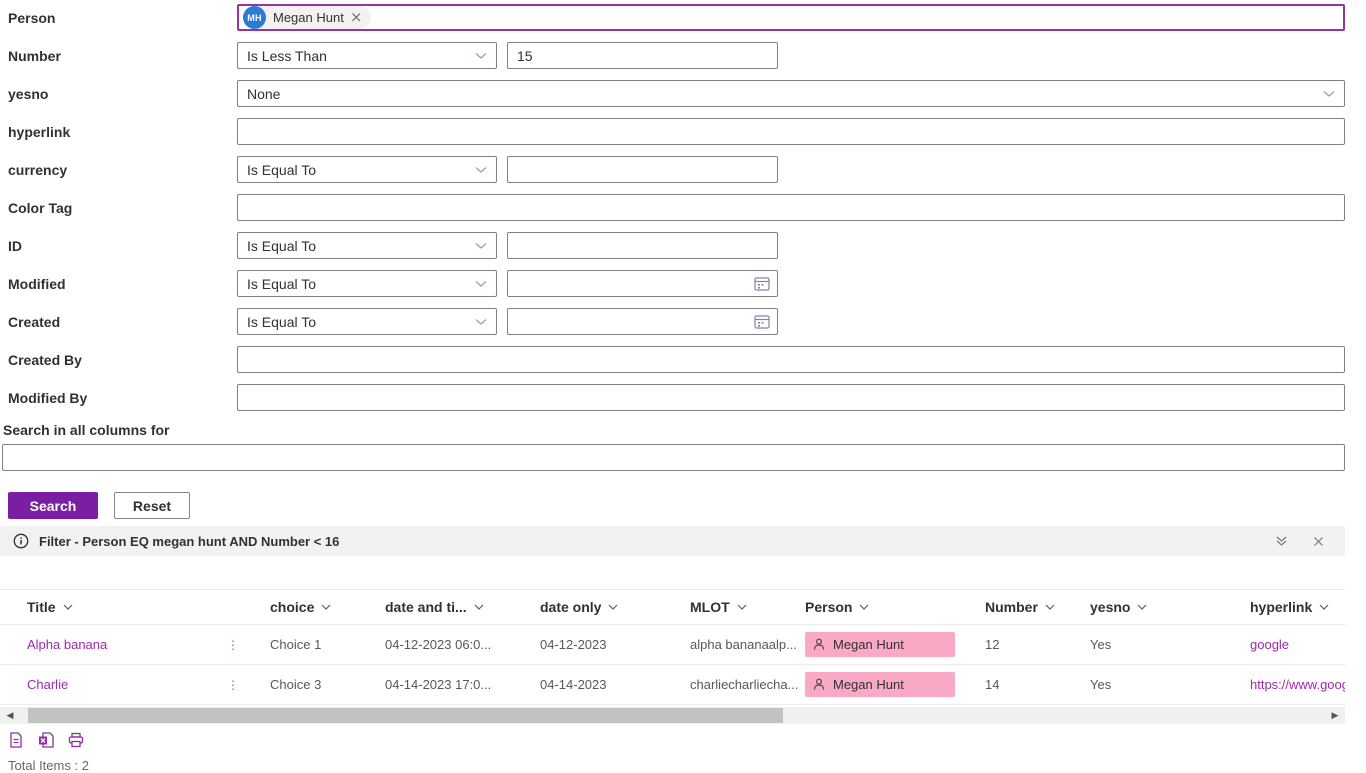 The height and width of the screenshot is (773, 1366). I want to click on column-header-title: Title, so click(135, 607).